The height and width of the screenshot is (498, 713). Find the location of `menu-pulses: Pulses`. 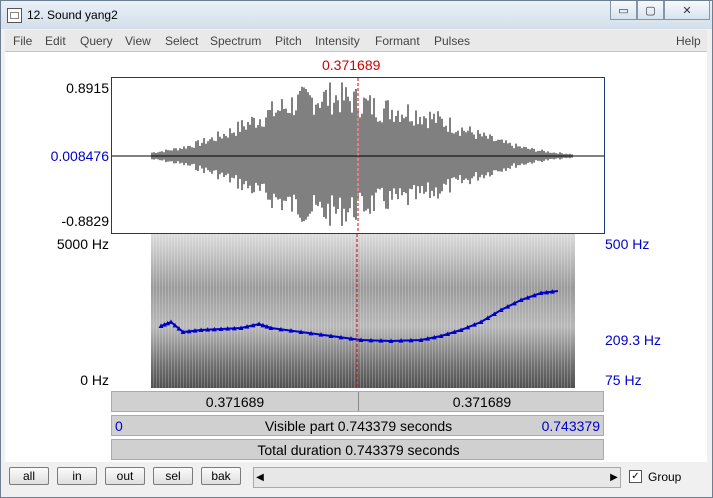

menu-pulses: Pulses is located at coordinates (452, 41).